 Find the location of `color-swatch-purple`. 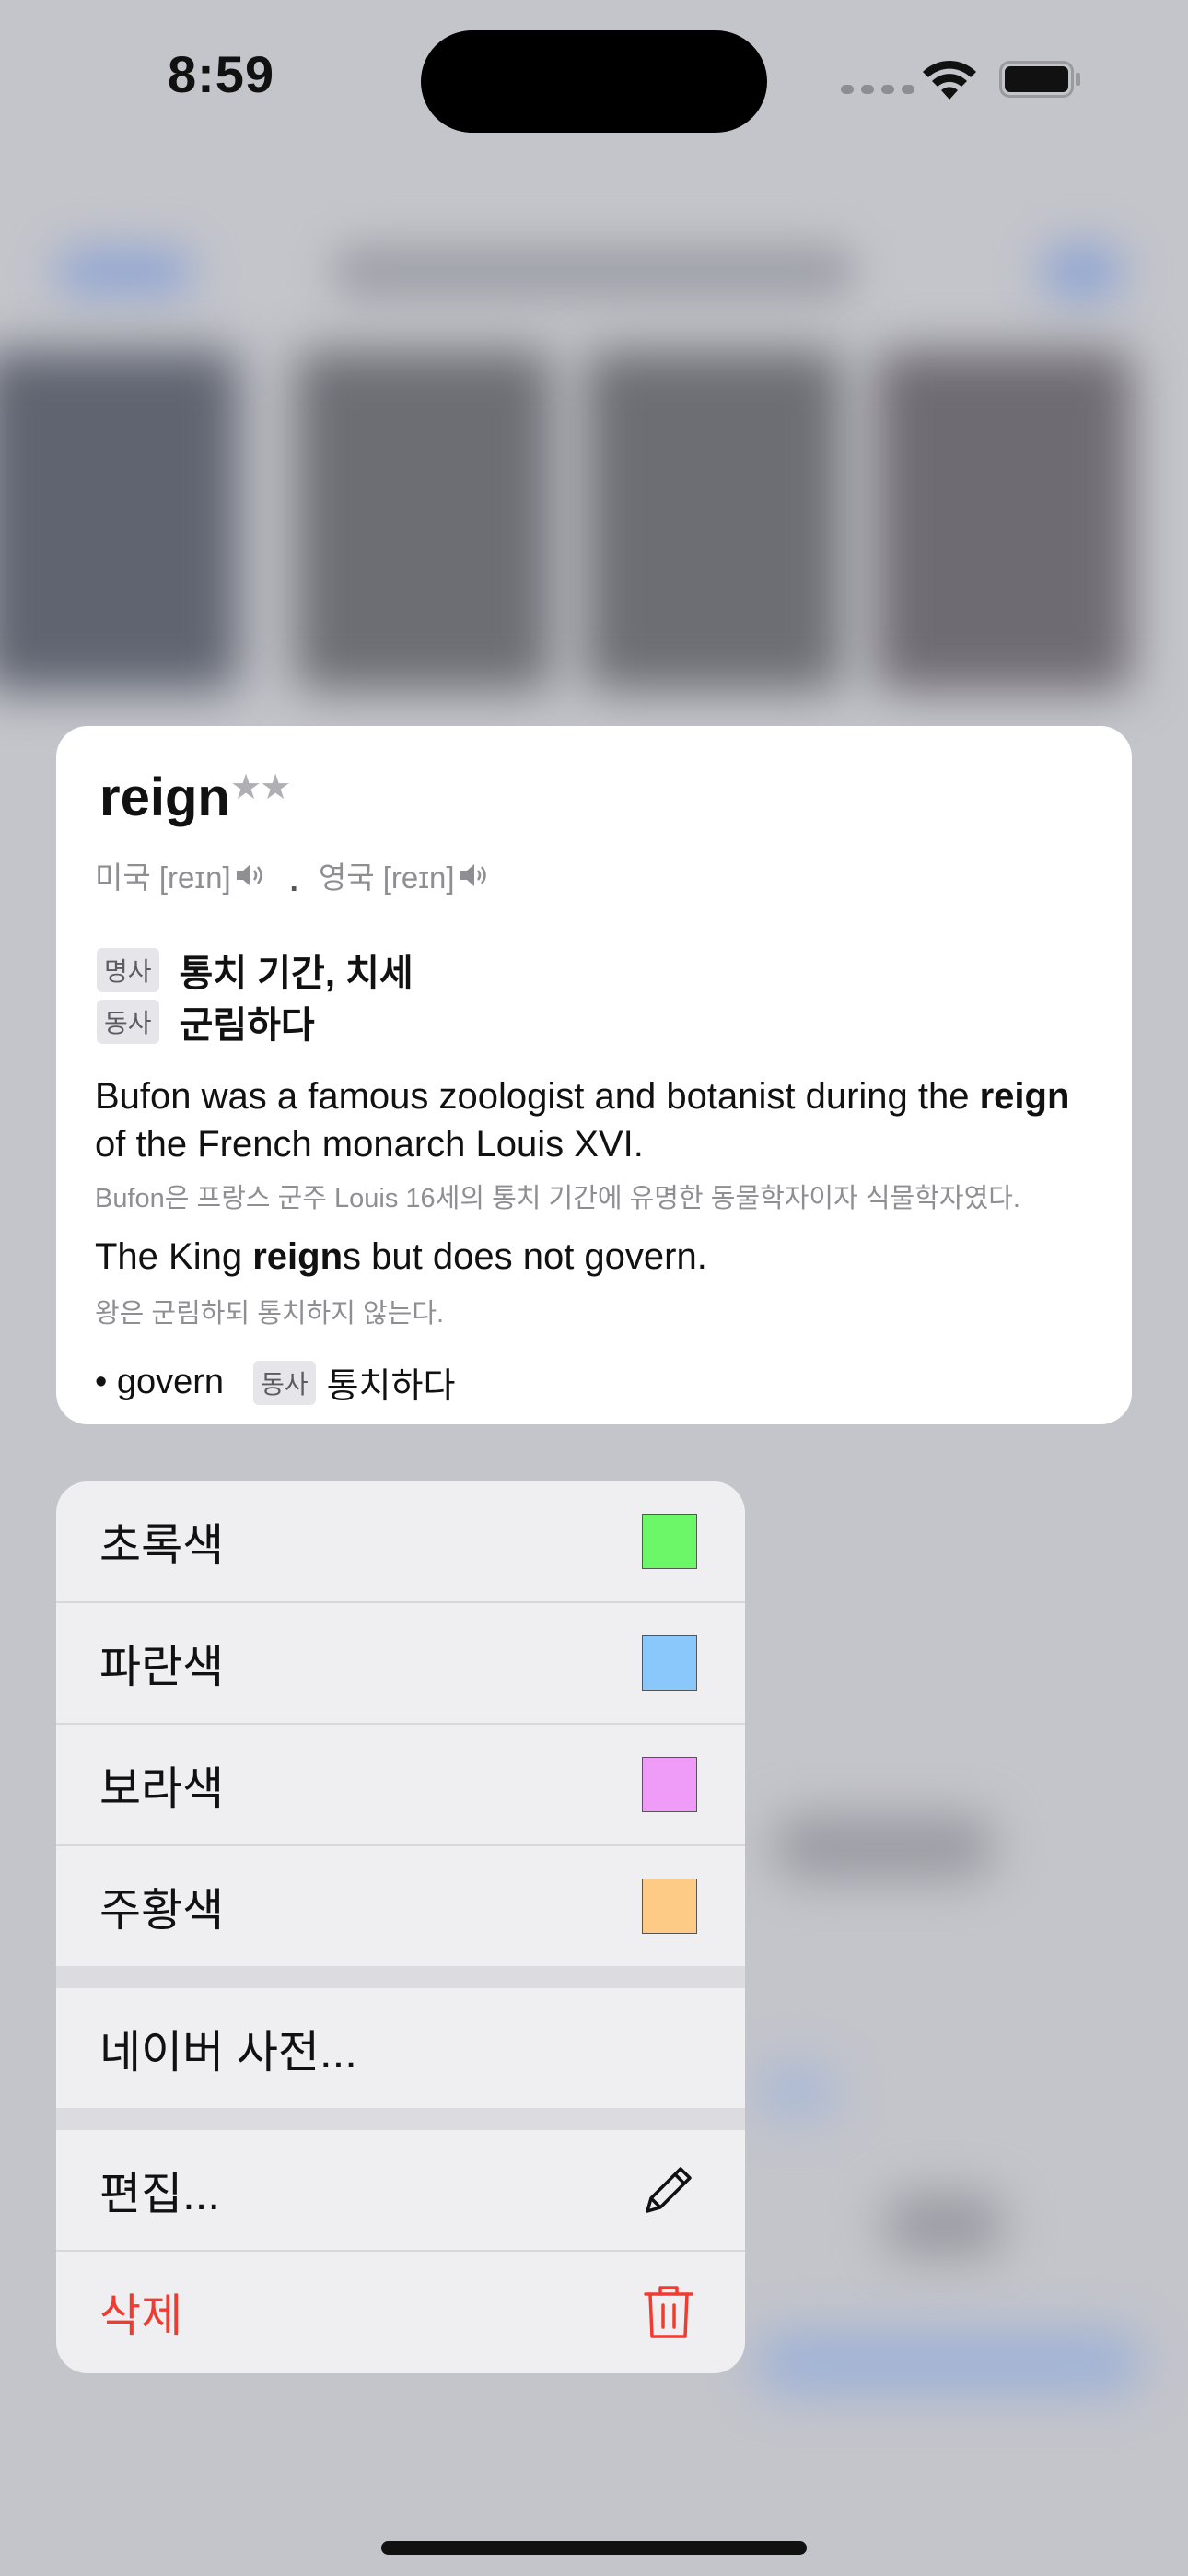

color-swatch-purple is located at coordinates (669, 1784).